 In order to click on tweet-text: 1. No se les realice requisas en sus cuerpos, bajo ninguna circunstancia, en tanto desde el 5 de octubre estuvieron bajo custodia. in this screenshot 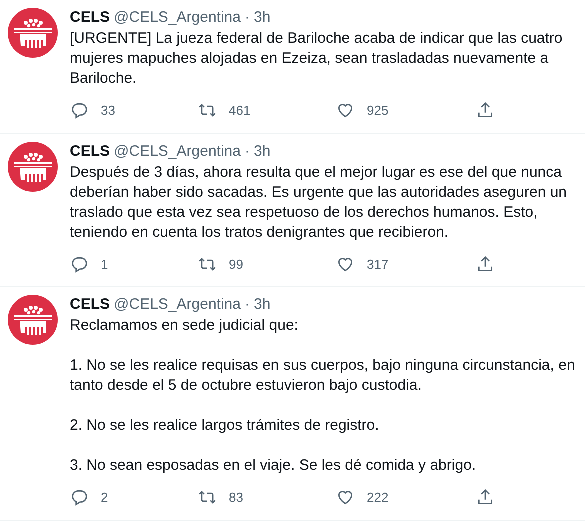, I will do `click(323, 376)`.